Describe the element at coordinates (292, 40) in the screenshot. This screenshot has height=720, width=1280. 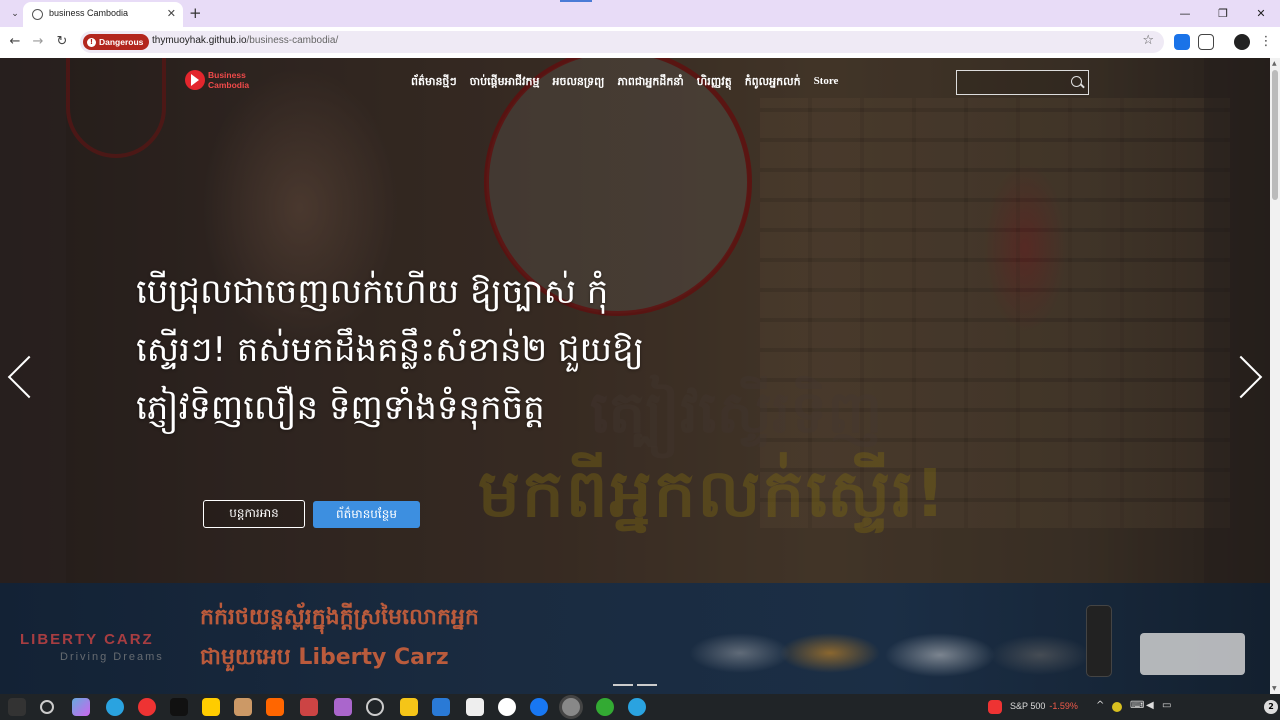
I see `url-path: /business-cambodia/` at that location.